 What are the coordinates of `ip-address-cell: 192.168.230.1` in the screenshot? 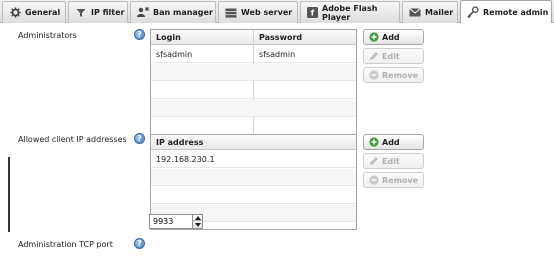 It's located at (185, 159).